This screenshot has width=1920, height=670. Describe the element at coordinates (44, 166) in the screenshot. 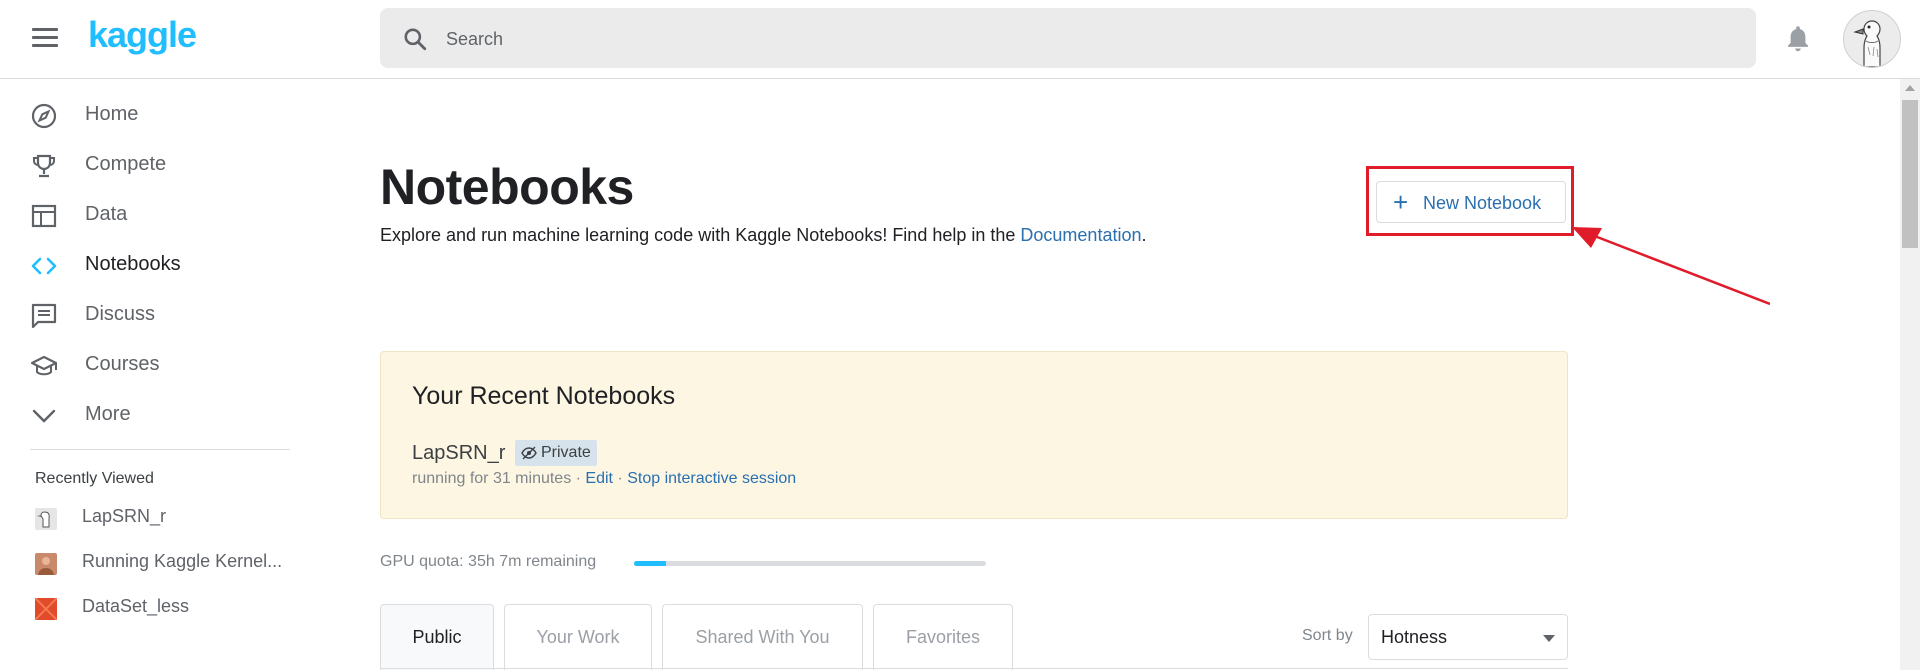

I see `trophy-icon` at that location.